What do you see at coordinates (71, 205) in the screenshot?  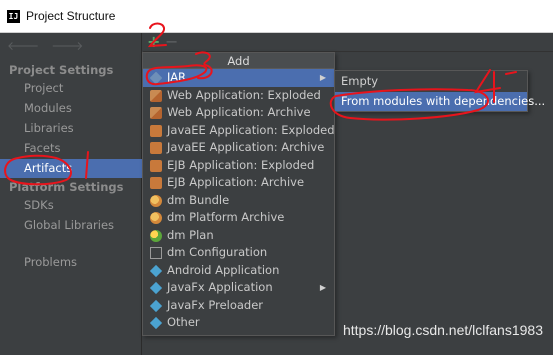 I see `sidebar-item-sdks: SDKs` at bounding box center [71, 205].